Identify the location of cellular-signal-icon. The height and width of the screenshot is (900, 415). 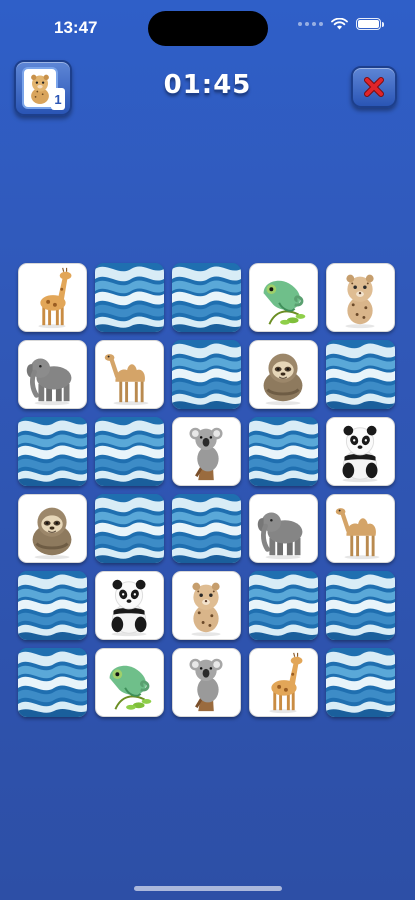
(310, 24).